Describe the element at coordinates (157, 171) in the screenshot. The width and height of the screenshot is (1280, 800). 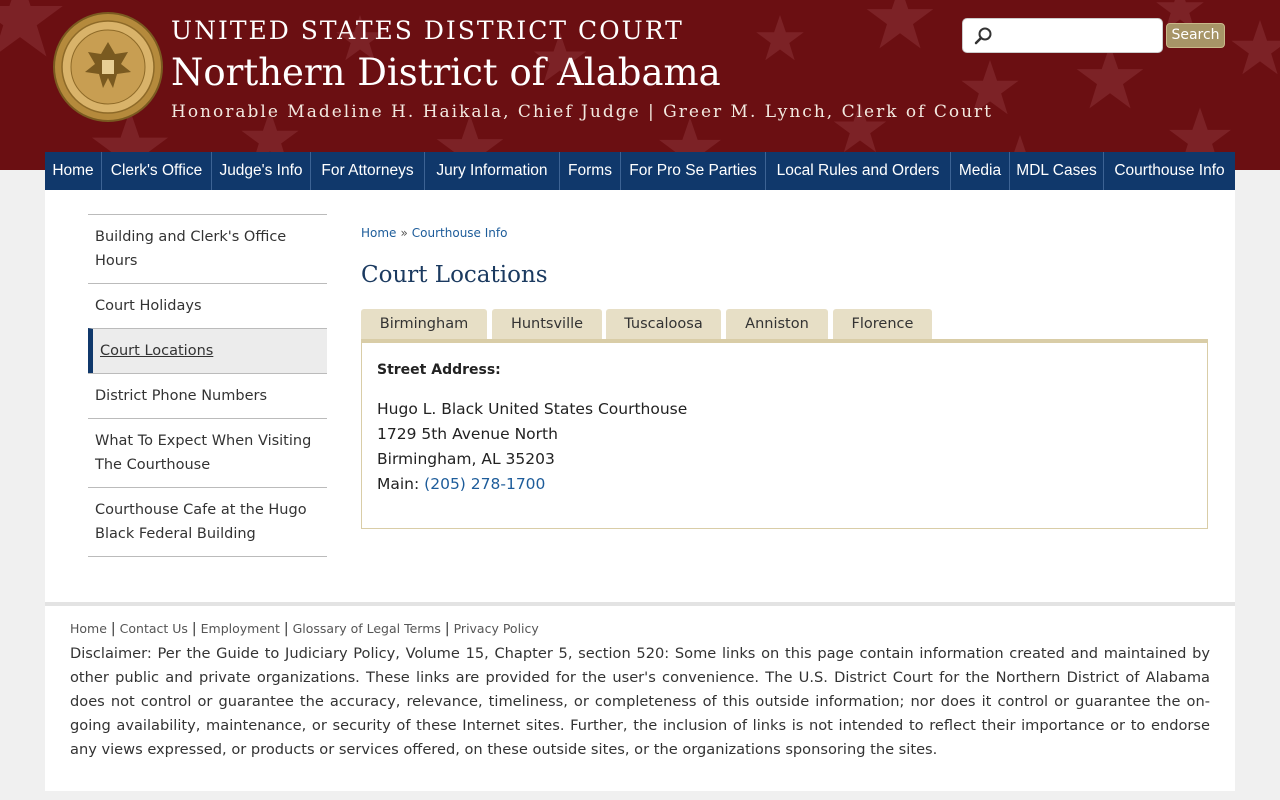
I see `nav-clerks-office: Clerk's Office` at that location.